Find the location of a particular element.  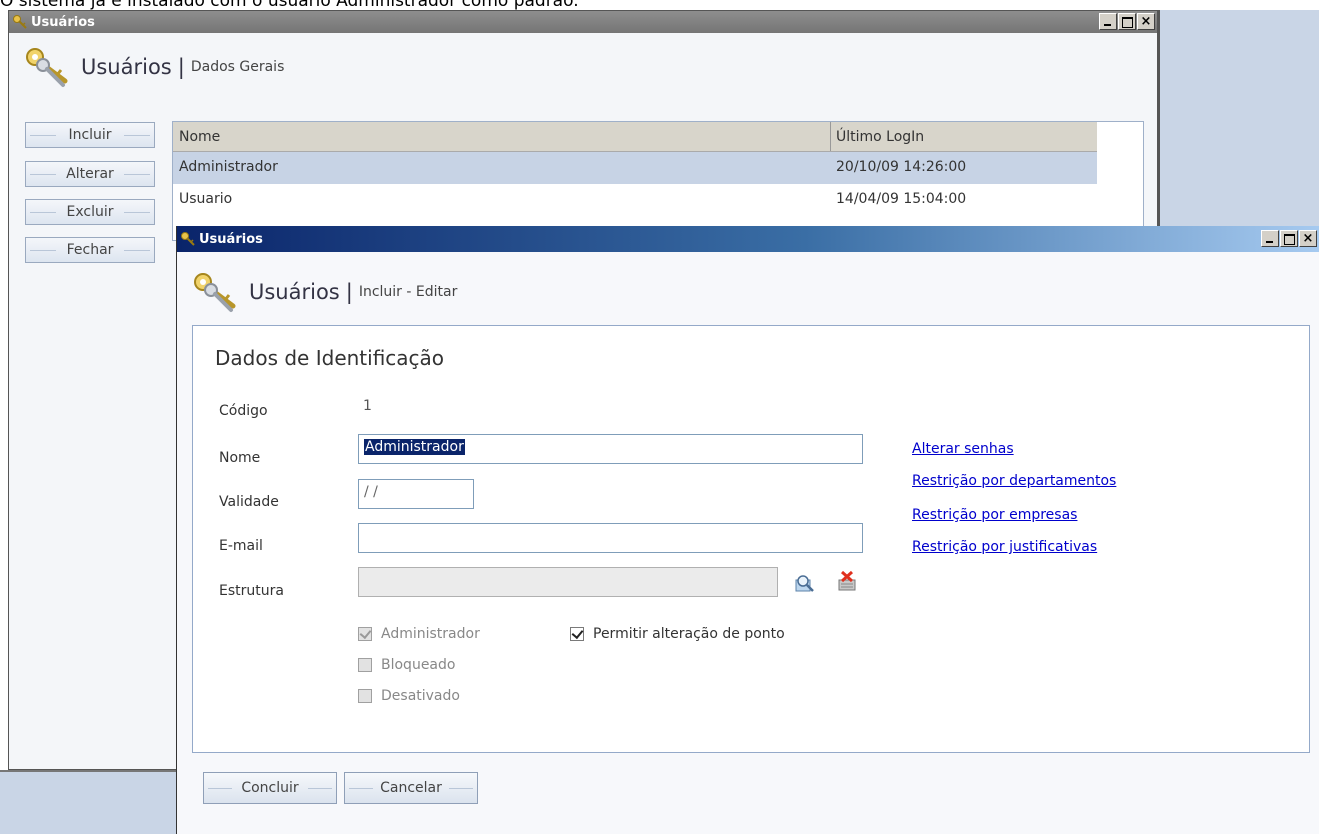

table-row: Administrador 20/10/09 14:26:00 is located at coordinates (635, 168).